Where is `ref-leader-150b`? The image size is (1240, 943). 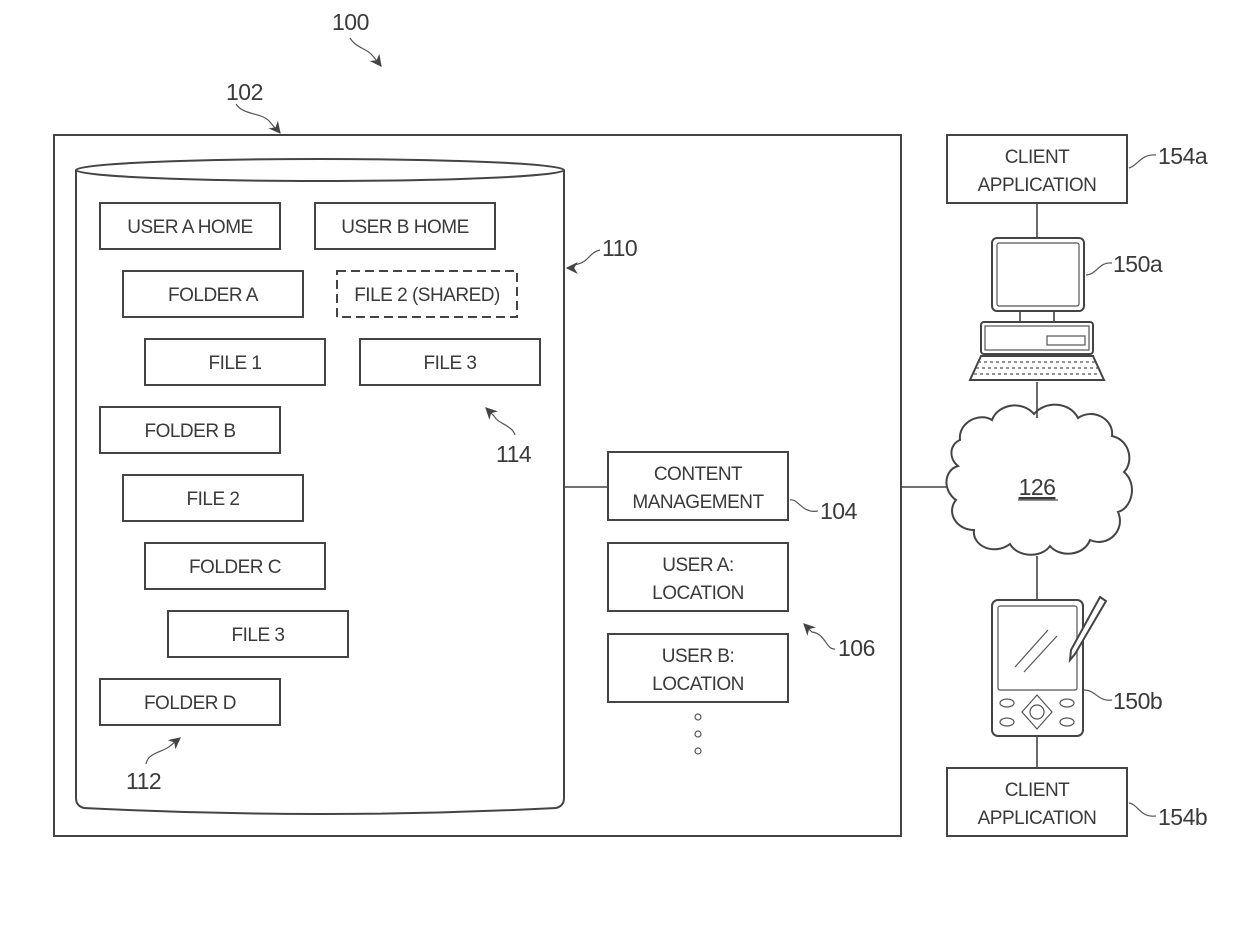 ref-leader-150b is located at coordinates (1098, 695).